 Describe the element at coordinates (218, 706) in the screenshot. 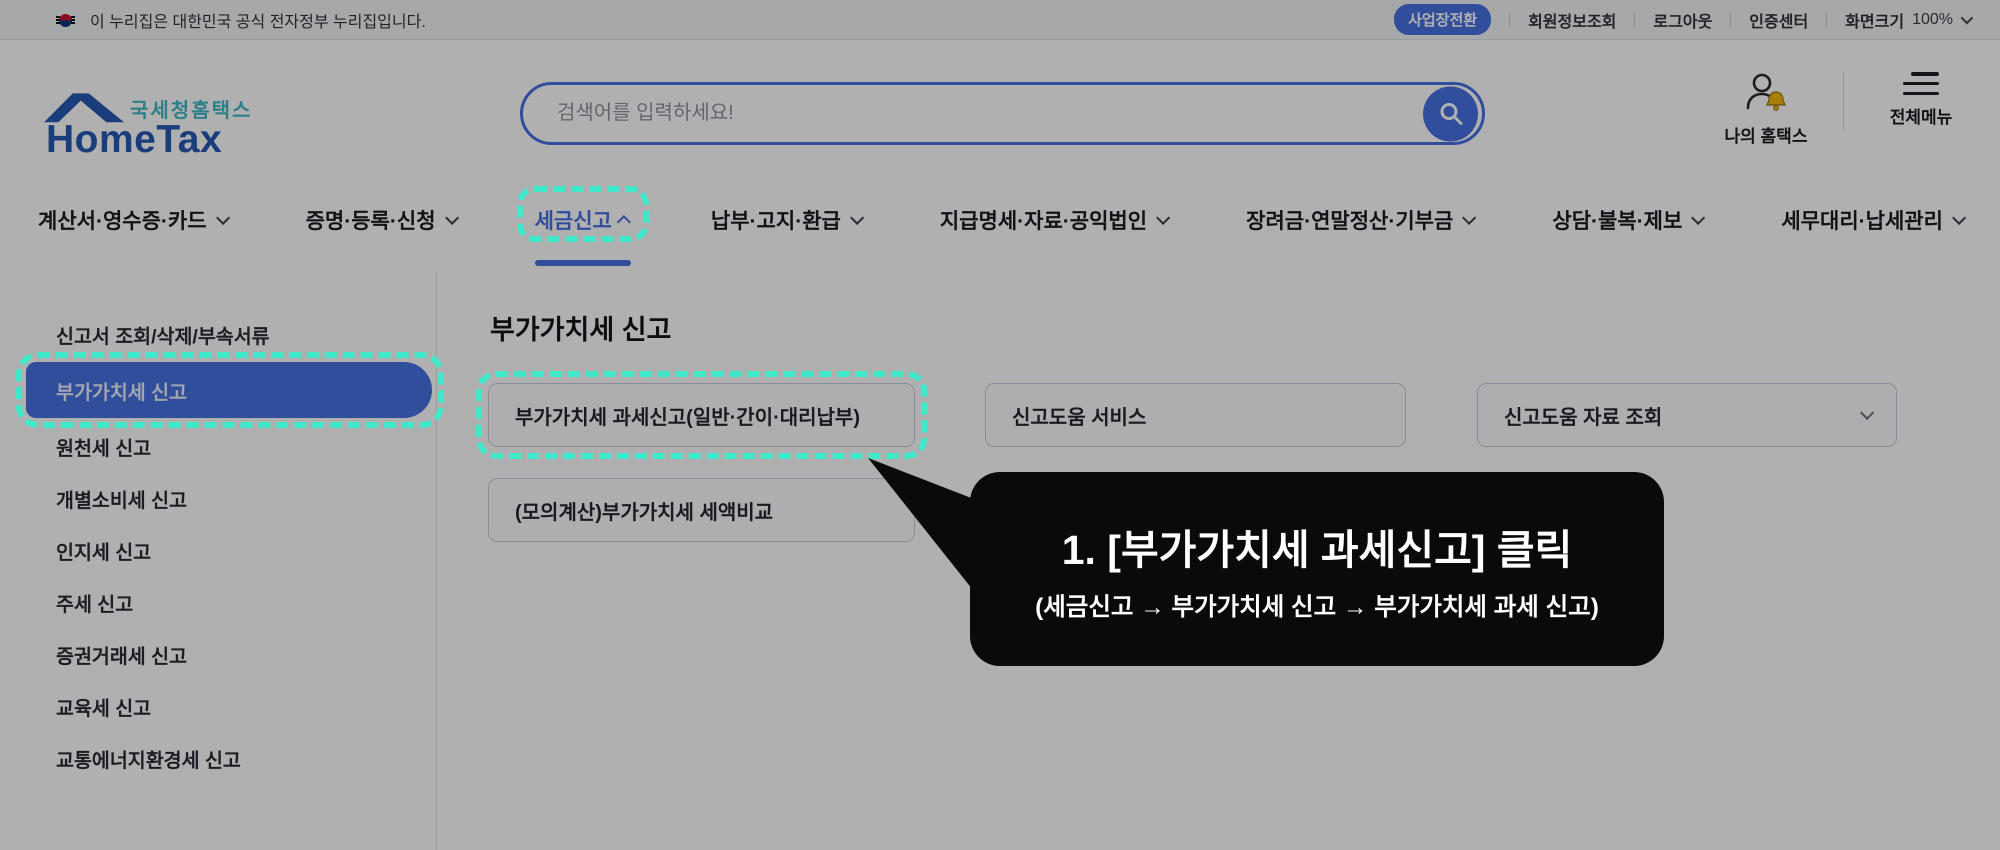

I see `sidebar-item-education-tax: 교육세 신고` at that location.